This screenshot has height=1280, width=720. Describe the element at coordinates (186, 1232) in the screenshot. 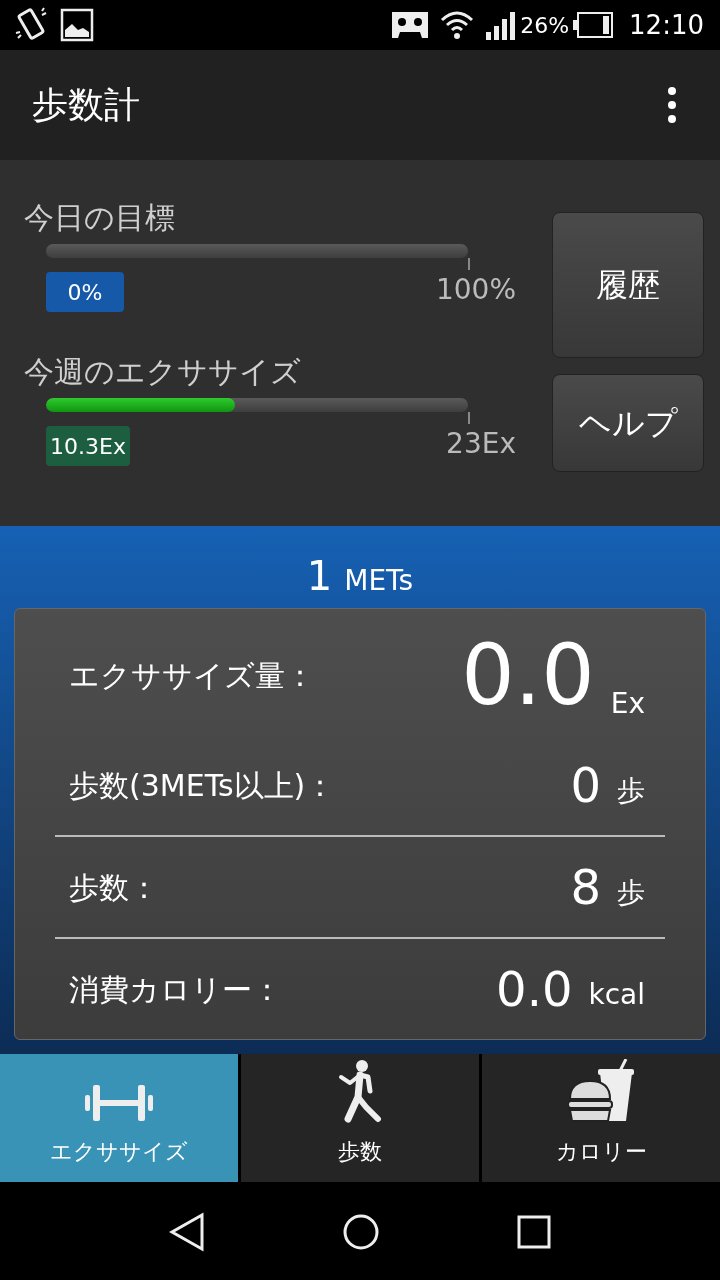

I see `back-icon` at that location.